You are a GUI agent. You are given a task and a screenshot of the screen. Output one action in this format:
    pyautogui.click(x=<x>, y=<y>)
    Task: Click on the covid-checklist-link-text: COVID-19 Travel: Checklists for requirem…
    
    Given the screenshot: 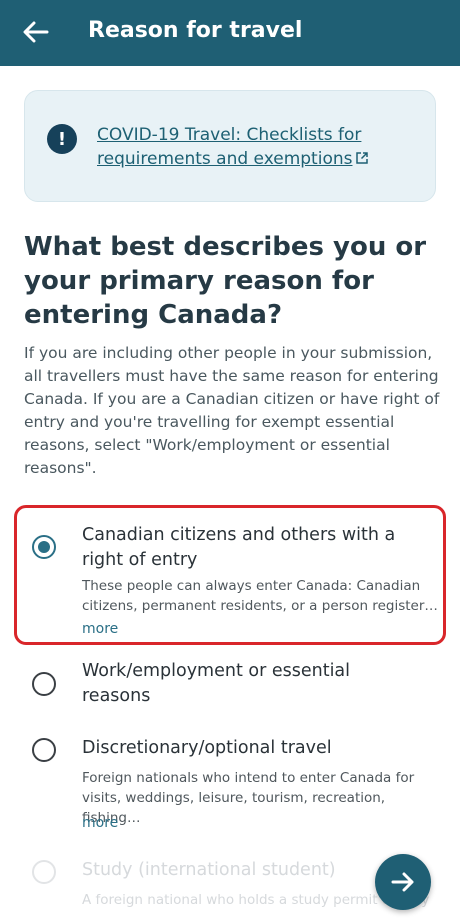 What is the action you would take?
    pyautogui.click(x=229, y=147)
    